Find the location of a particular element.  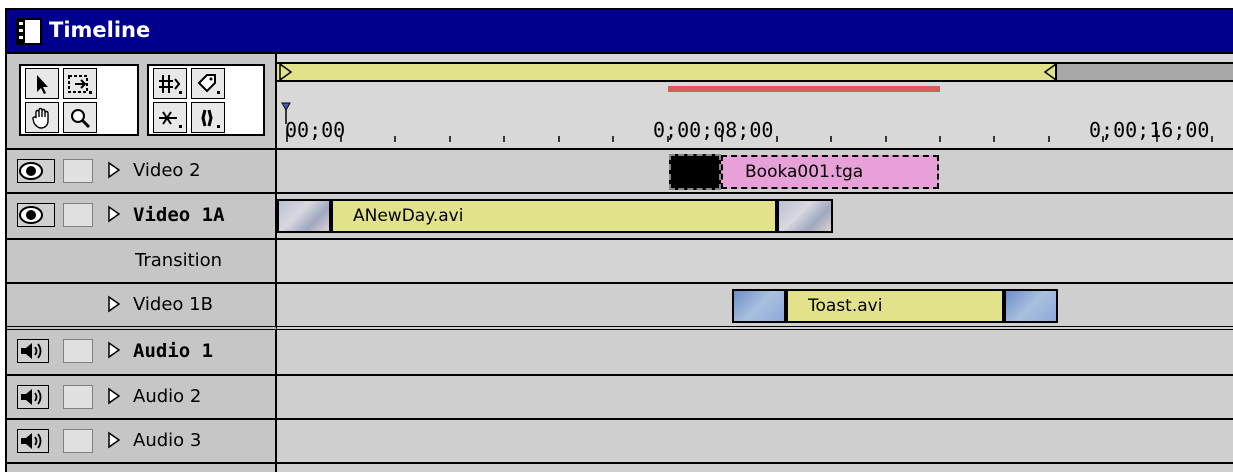

track-header-audio-1: Audio 1 is located at coordinates (142, 353).